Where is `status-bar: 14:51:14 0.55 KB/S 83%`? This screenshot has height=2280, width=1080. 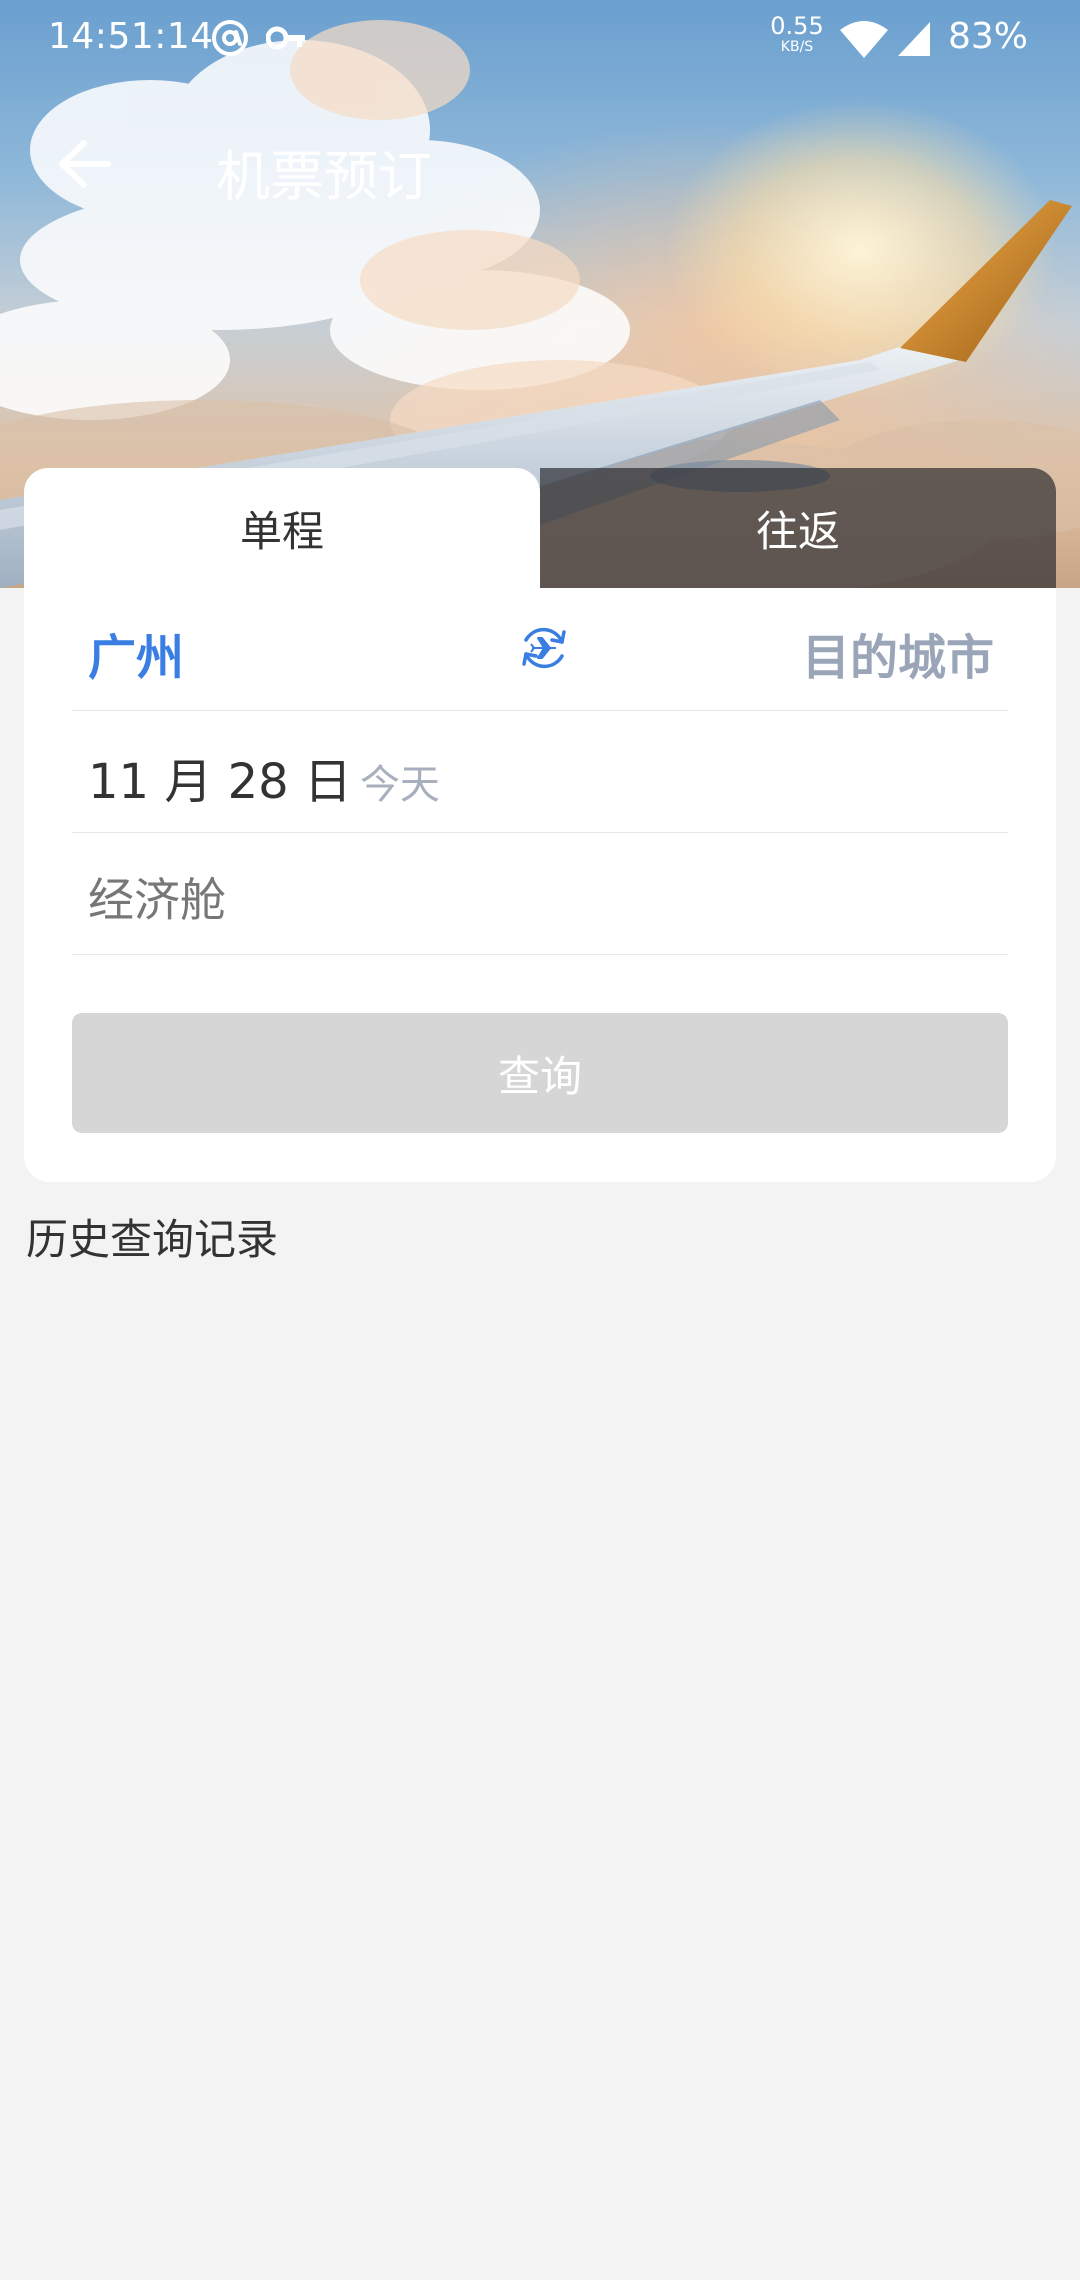 status-bar: 14:51:14 0.55 KB/S 83% is located at coordinates (540, 38).